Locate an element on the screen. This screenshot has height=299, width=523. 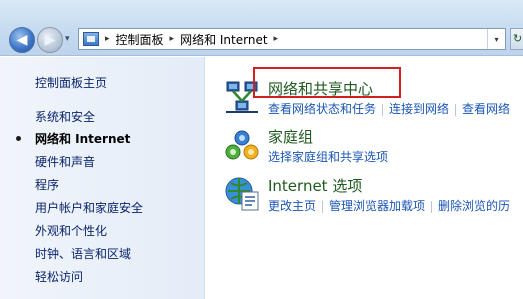
internet-options-title: Internet 选项 is located at coordinates (315, 185).